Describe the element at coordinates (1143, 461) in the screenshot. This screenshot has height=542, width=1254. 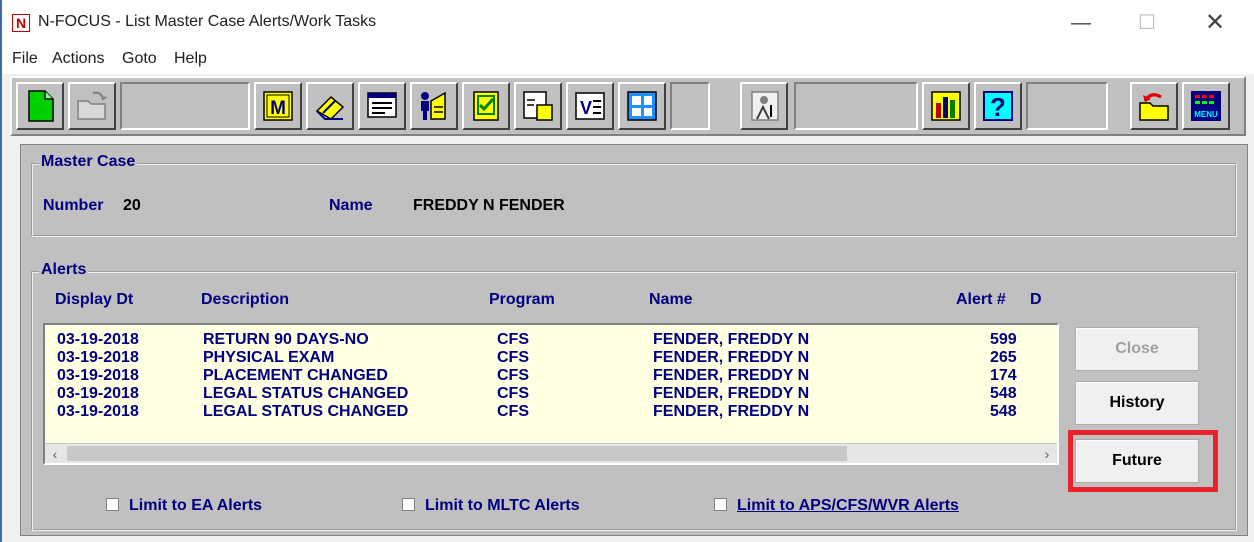
I see `future-button-highlight` at that location.